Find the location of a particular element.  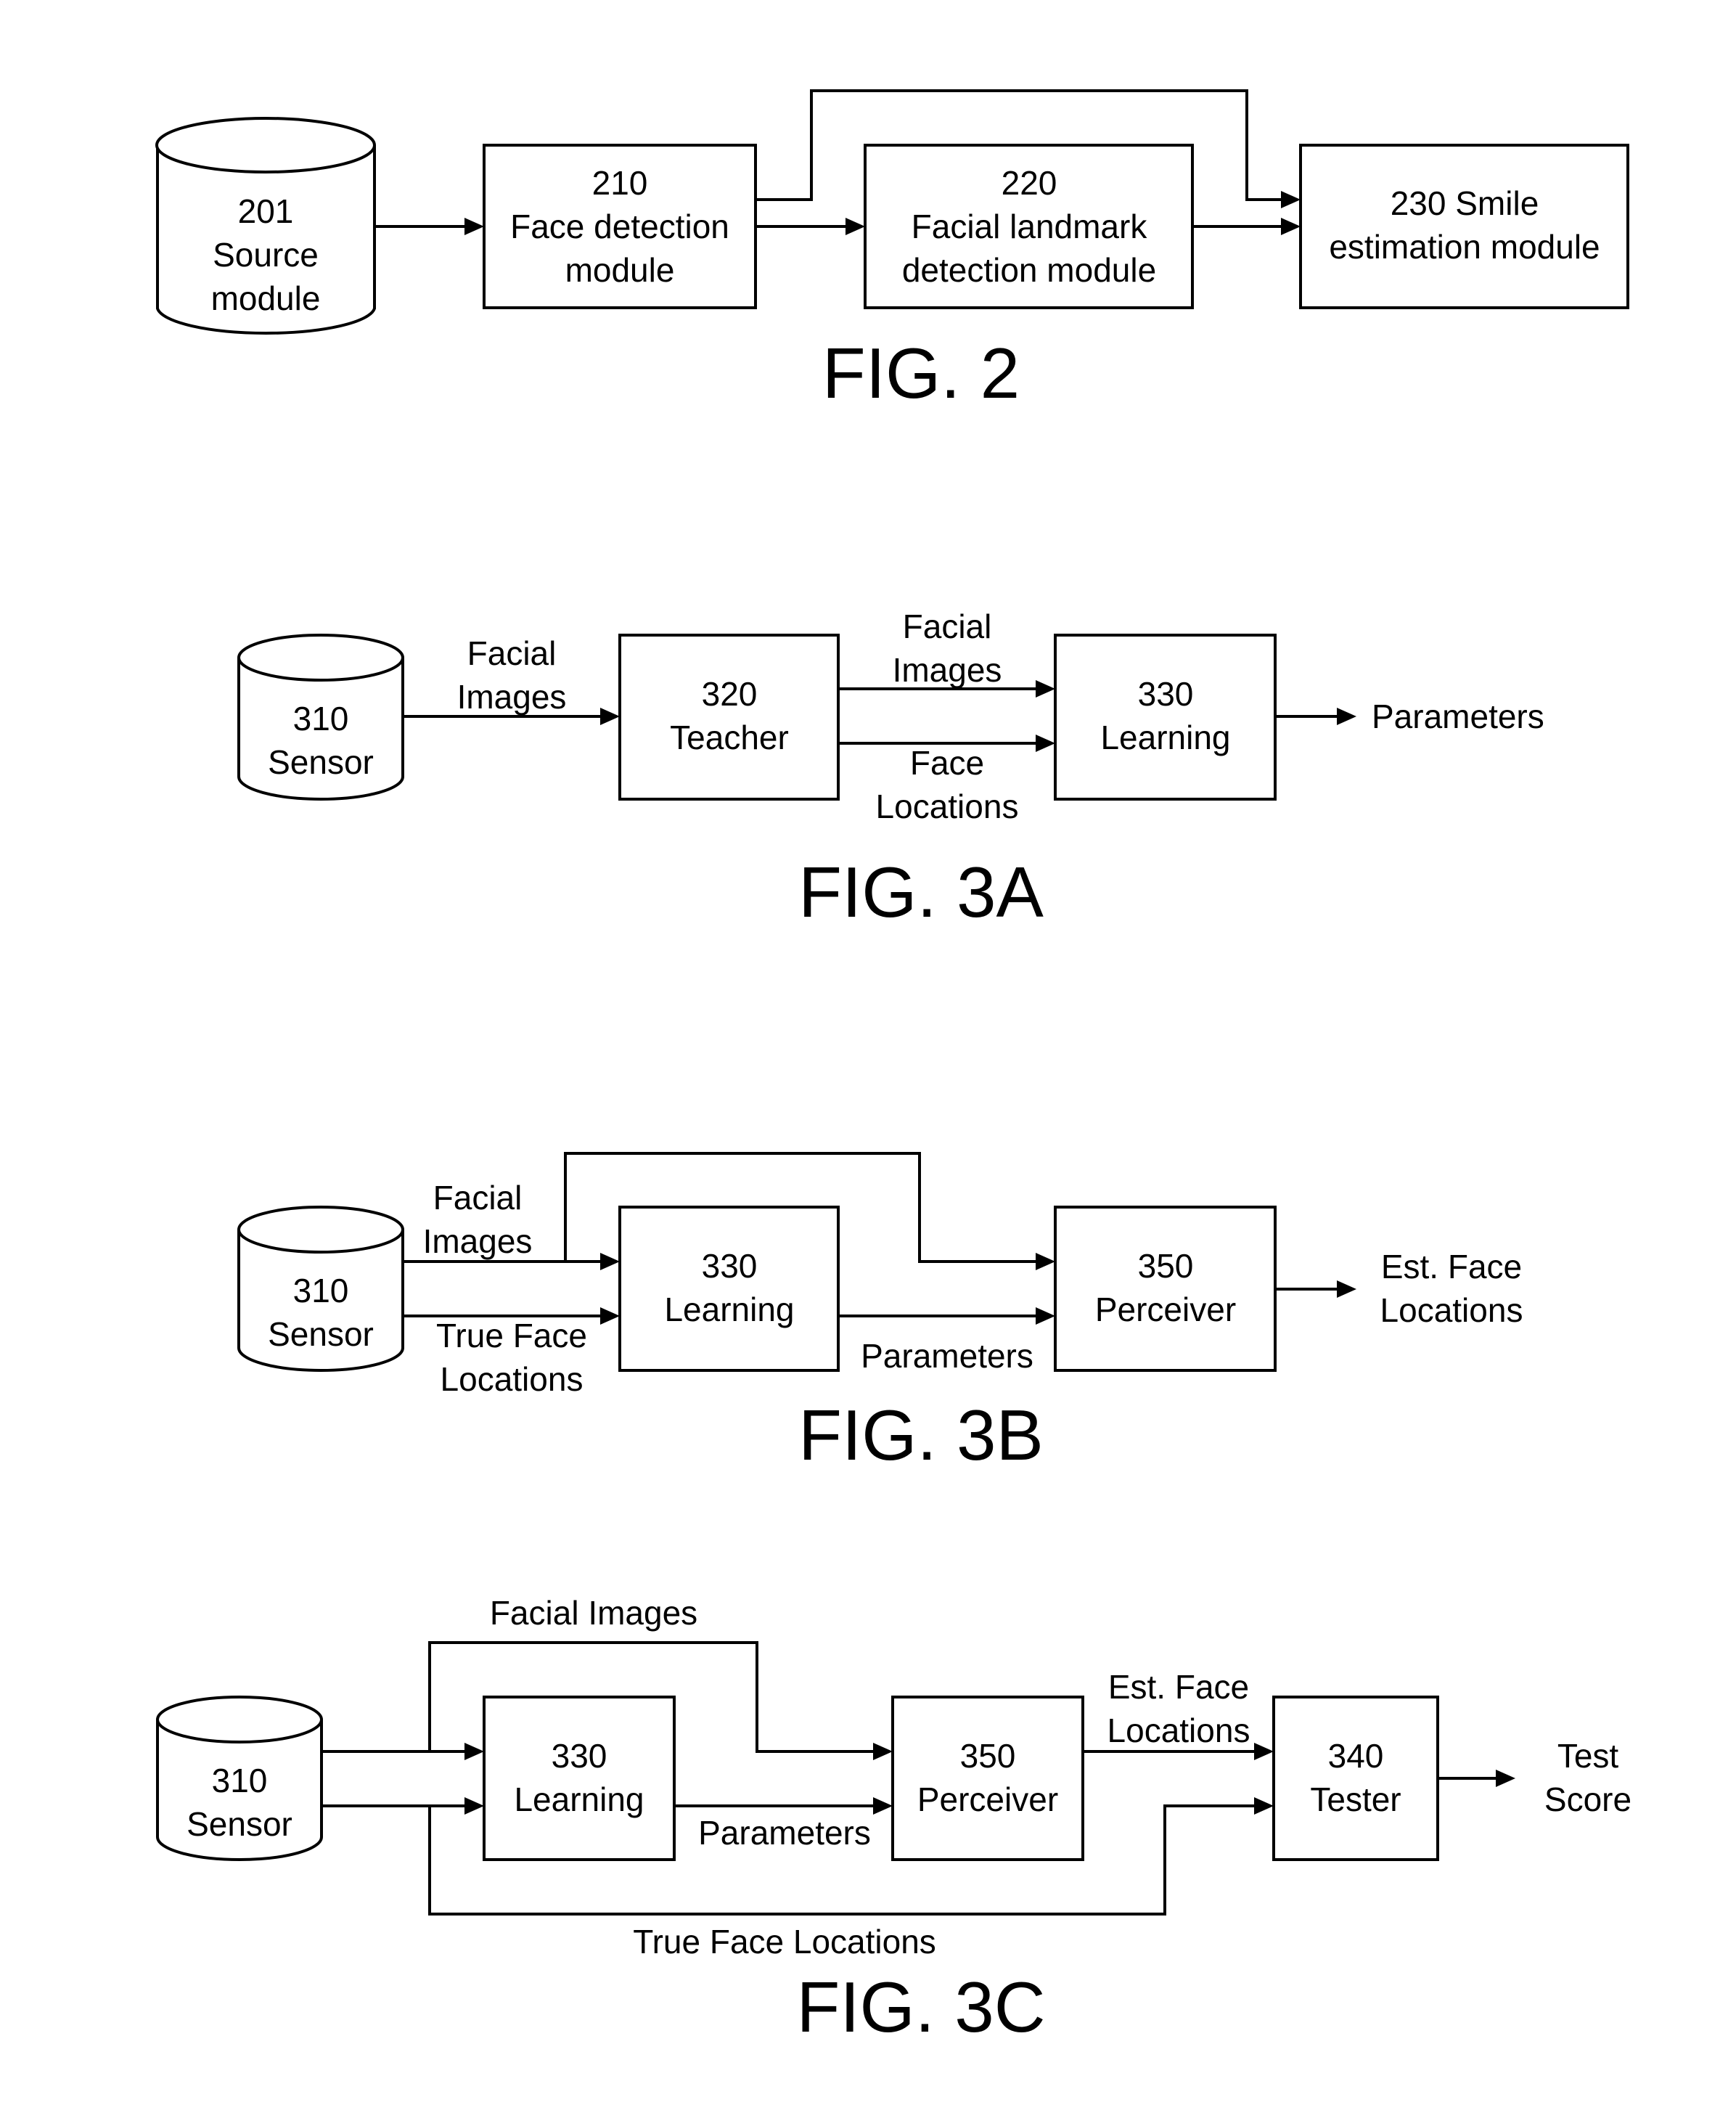

tester-label-1: 340 is located at coordinates (1356, 1756).